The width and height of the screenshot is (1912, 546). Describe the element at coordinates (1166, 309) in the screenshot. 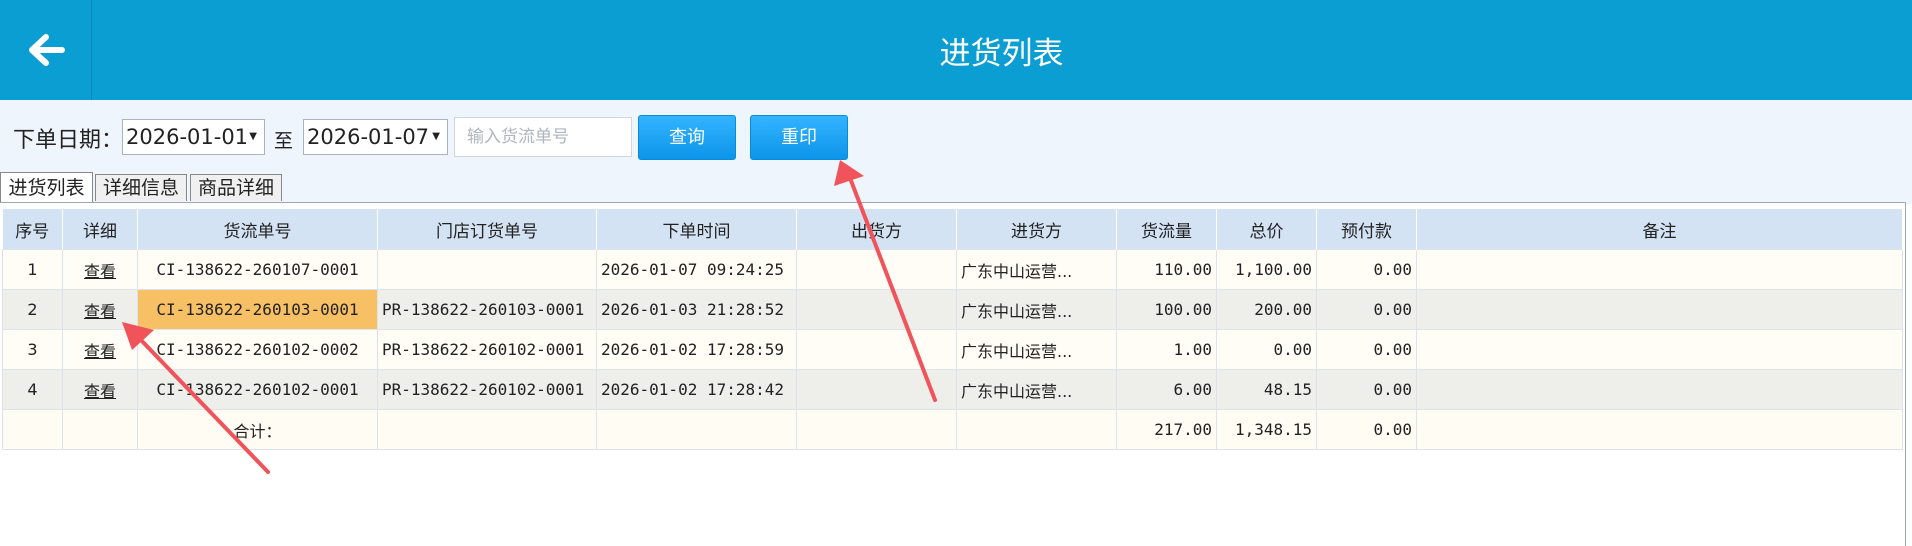

I see `quantity-cell: 100.00` at that location.